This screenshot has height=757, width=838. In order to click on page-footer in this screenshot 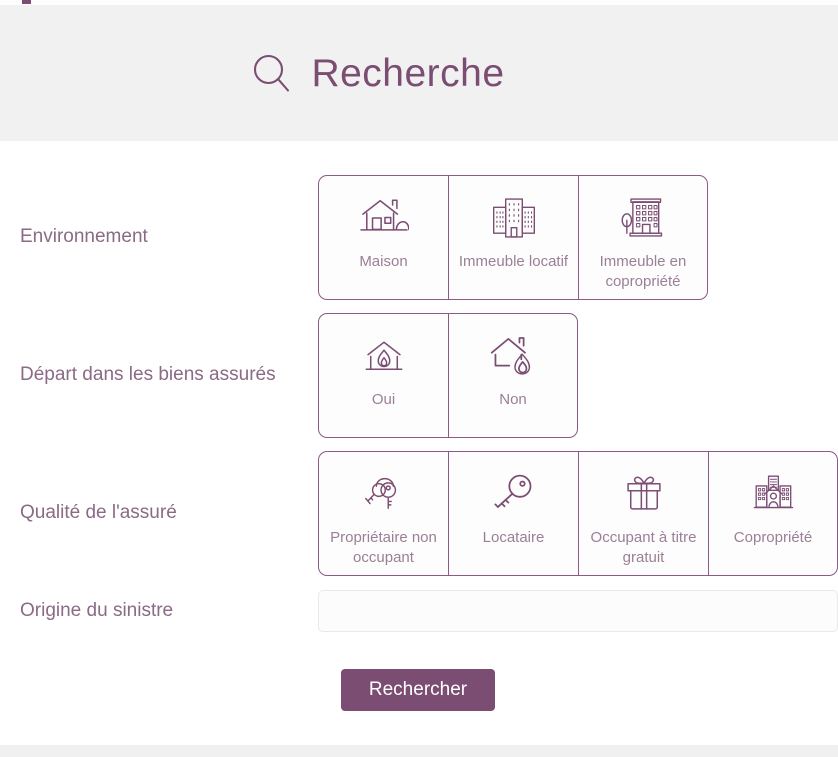, I will do `click(419, 751)`.